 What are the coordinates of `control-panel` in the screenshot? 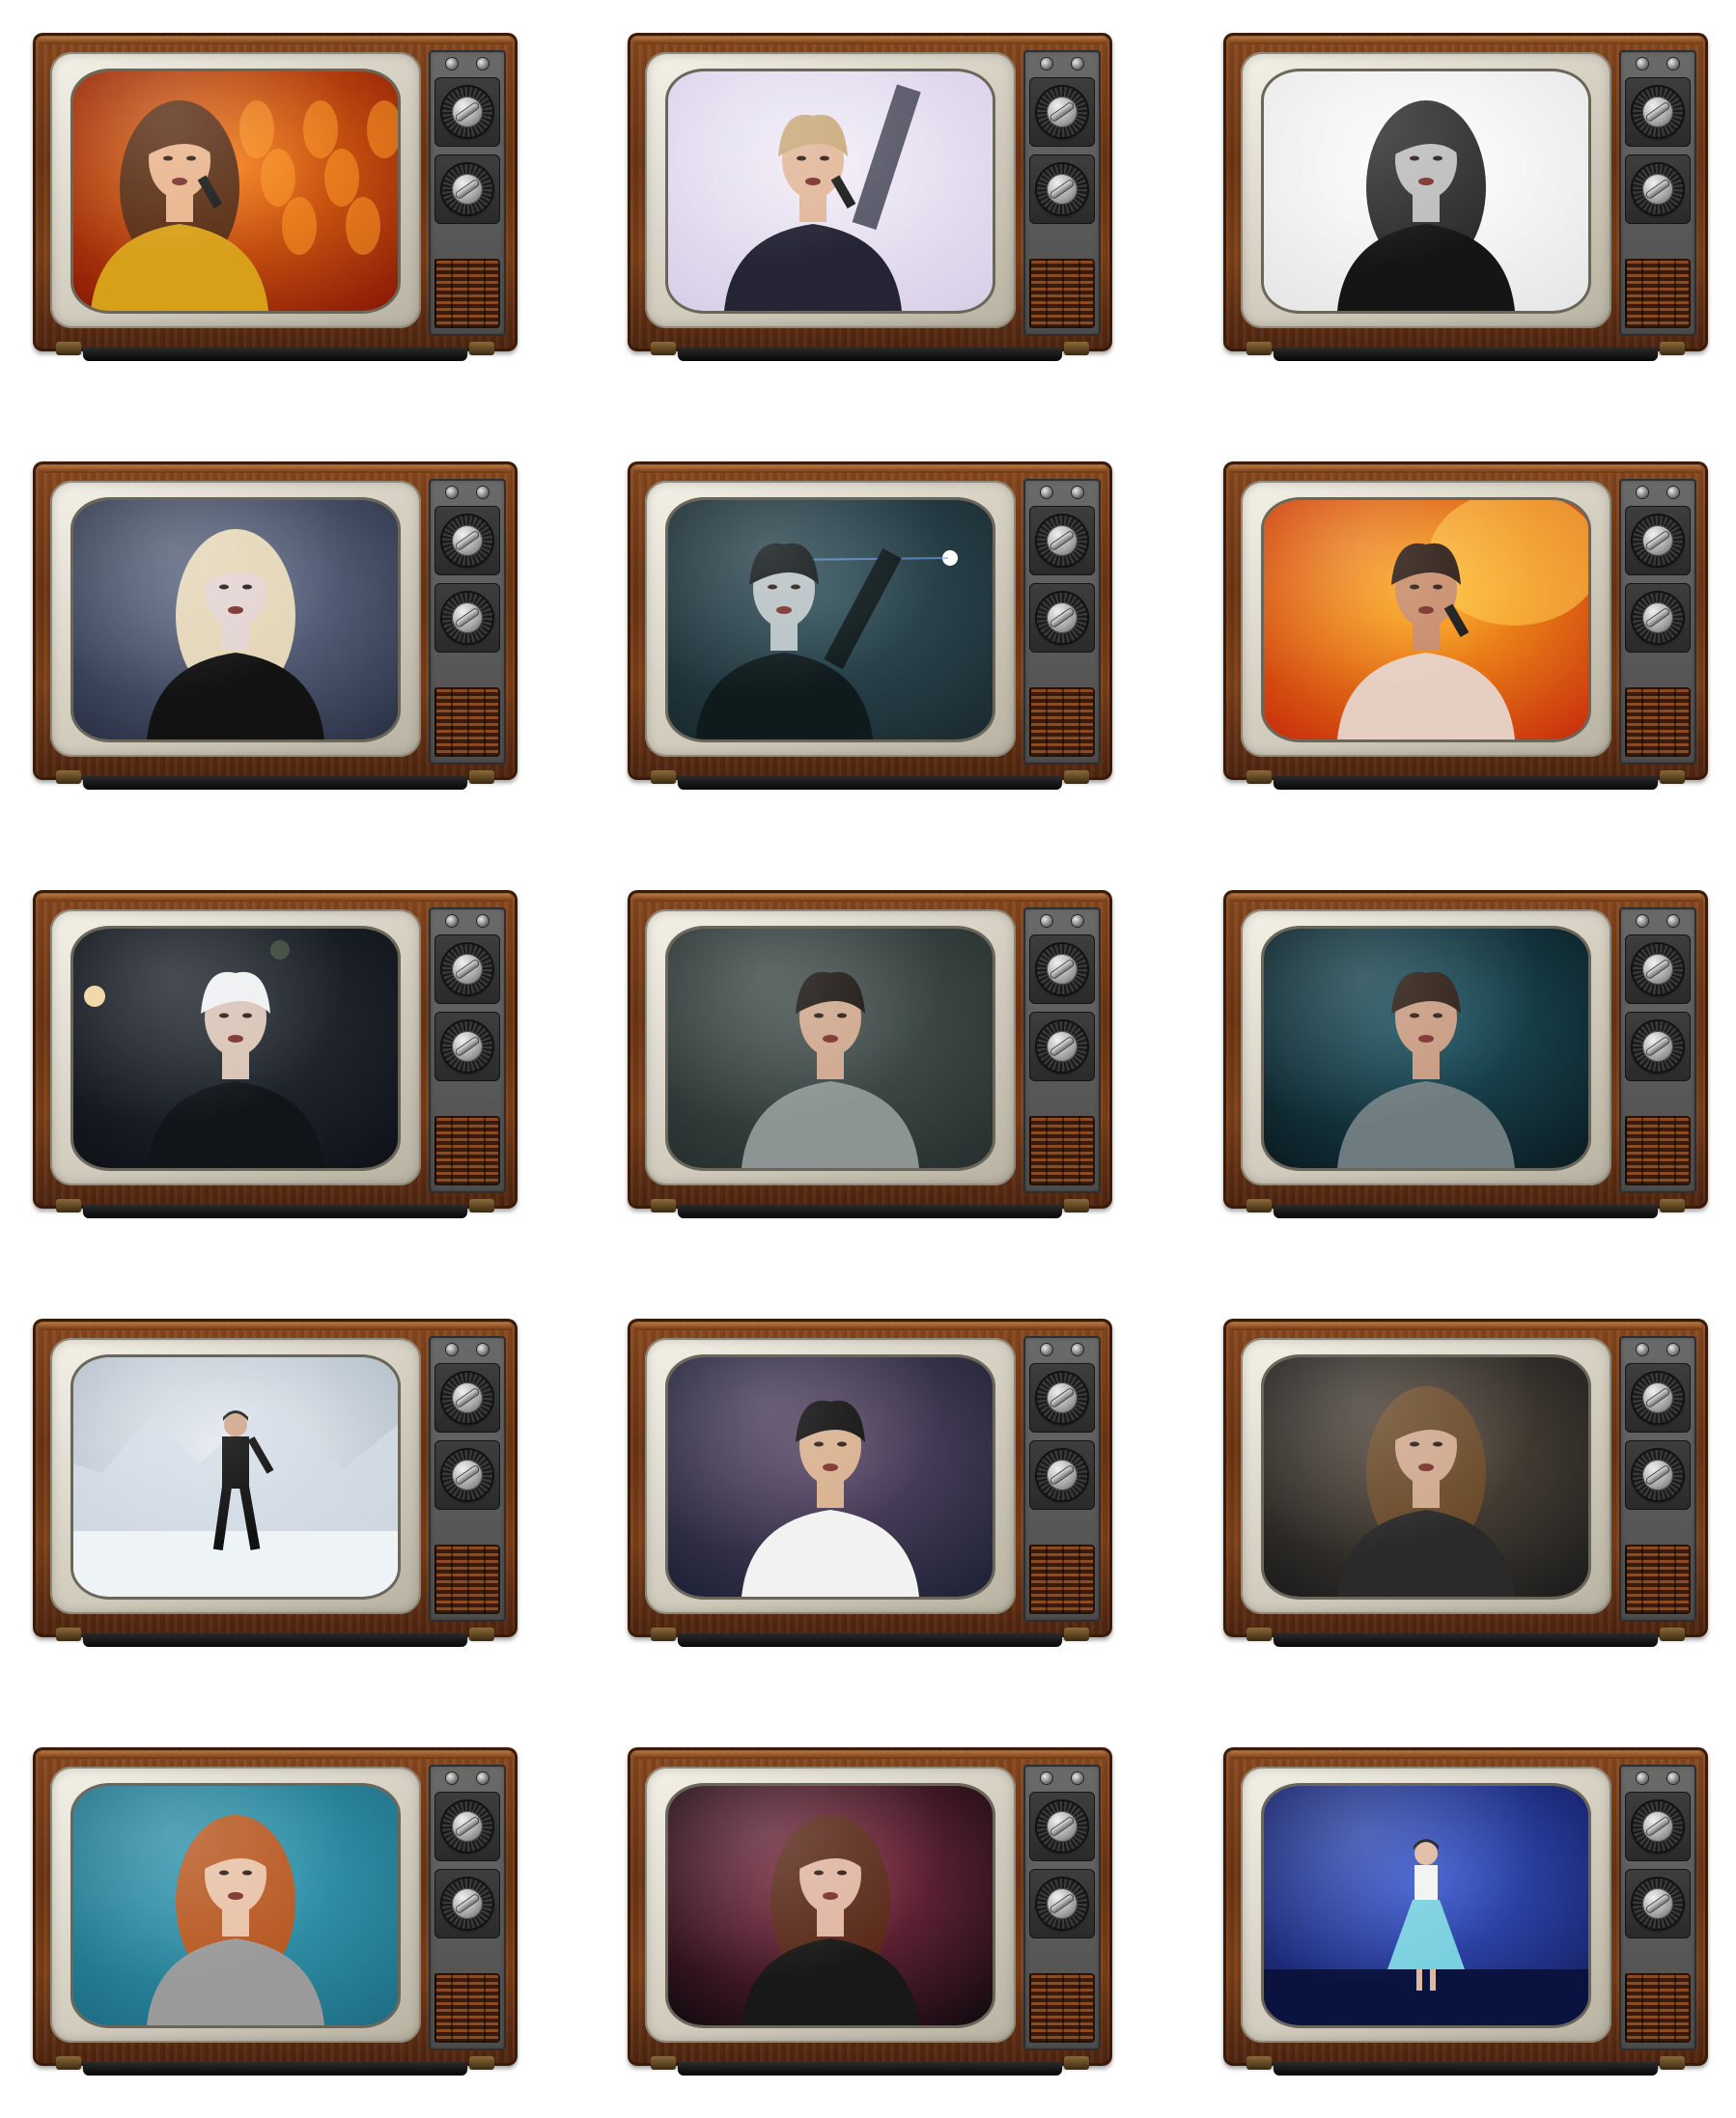 It's located at (1062, 1479).